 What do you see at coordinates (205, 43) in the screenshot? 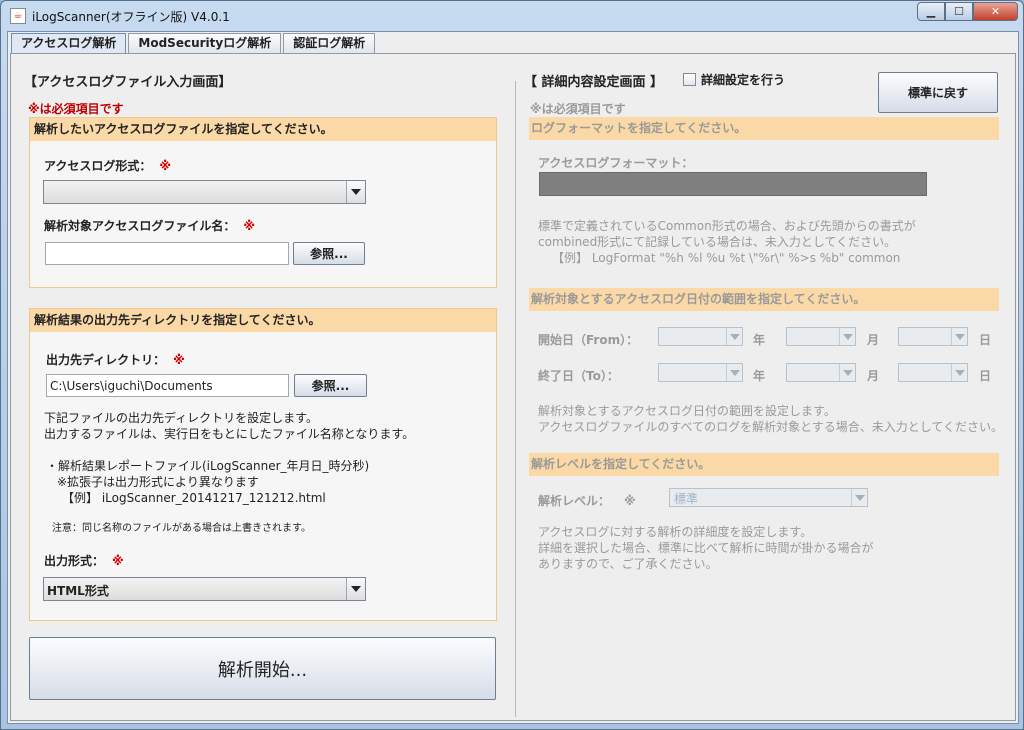
I see `tab-modsecurity-log: ModSecurityログ解析` at bounding box center [205, 43].